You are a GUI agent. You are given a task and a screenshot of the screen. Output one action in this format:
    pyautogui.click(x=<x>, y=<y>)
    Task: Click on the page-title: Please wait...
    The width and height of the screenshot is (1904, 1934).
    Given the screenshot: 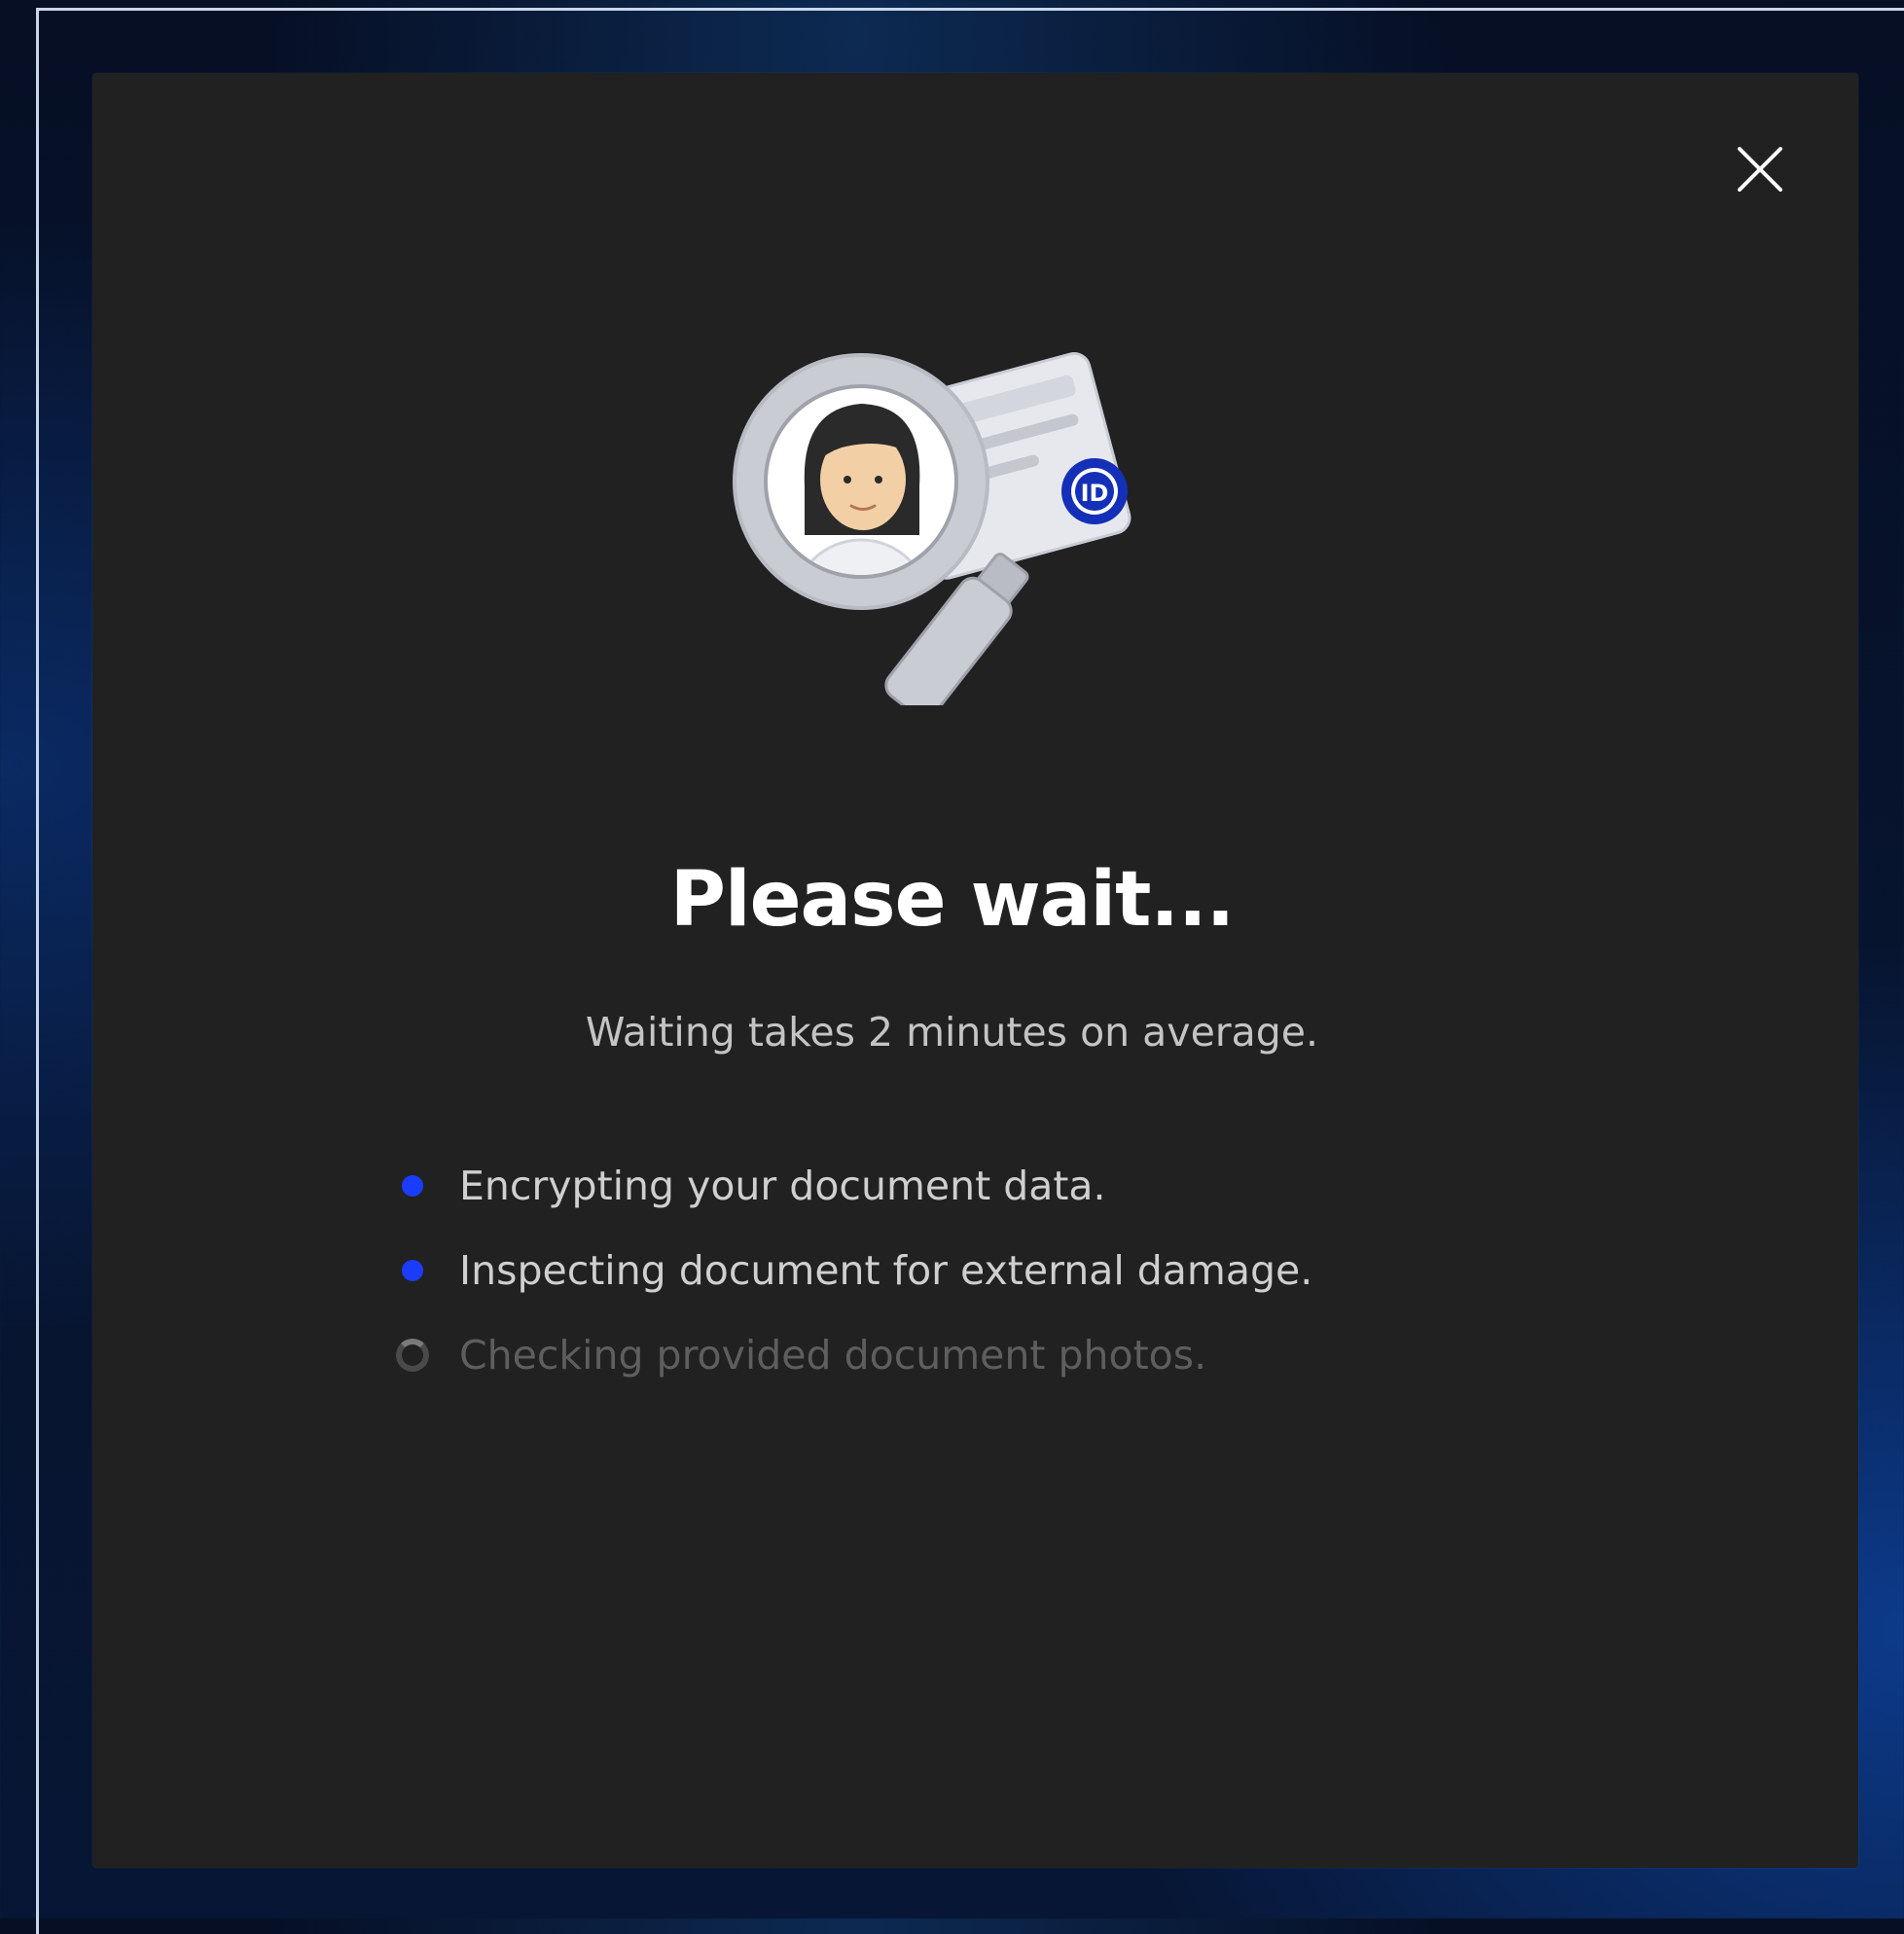 What is the action you would take?
    pyautogui.click(x=952, y=900)
    